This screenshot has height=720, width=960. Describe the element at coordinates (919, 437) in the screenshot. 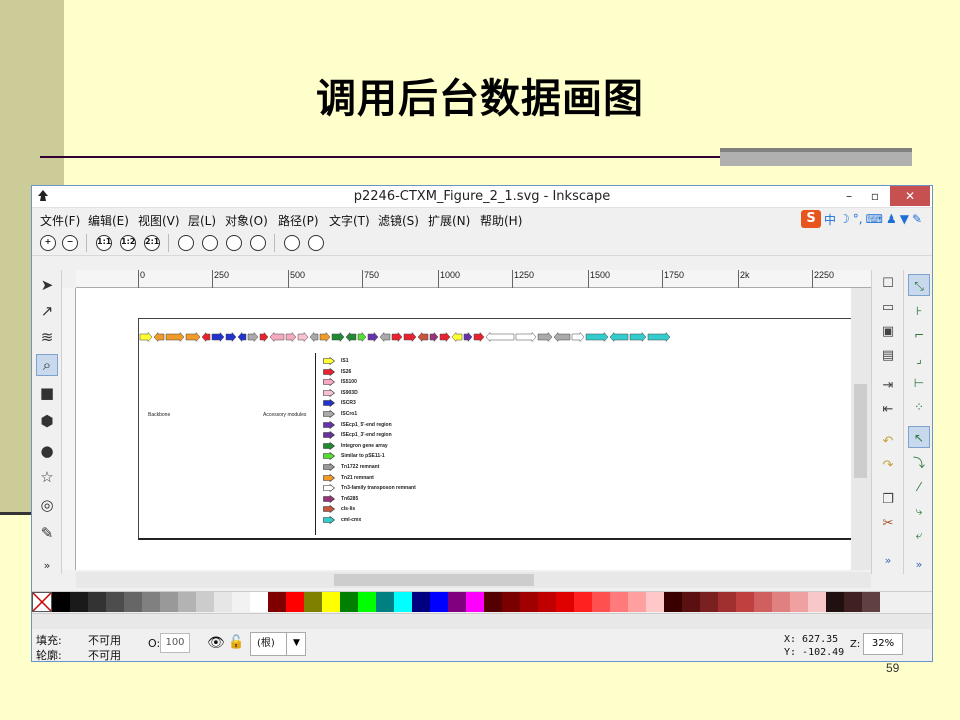

I see `snap-nodes-icon: ↖` at that location.